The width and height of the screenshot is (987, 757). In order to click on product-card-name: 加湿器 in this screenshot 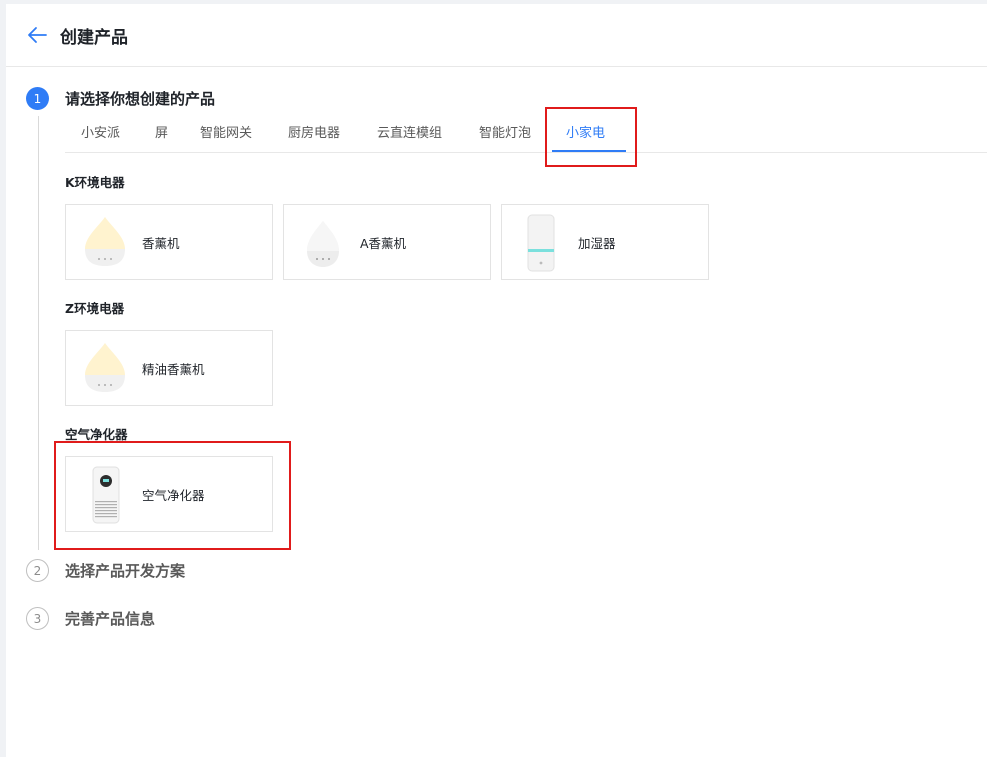, I will do `click(597, 243)`.